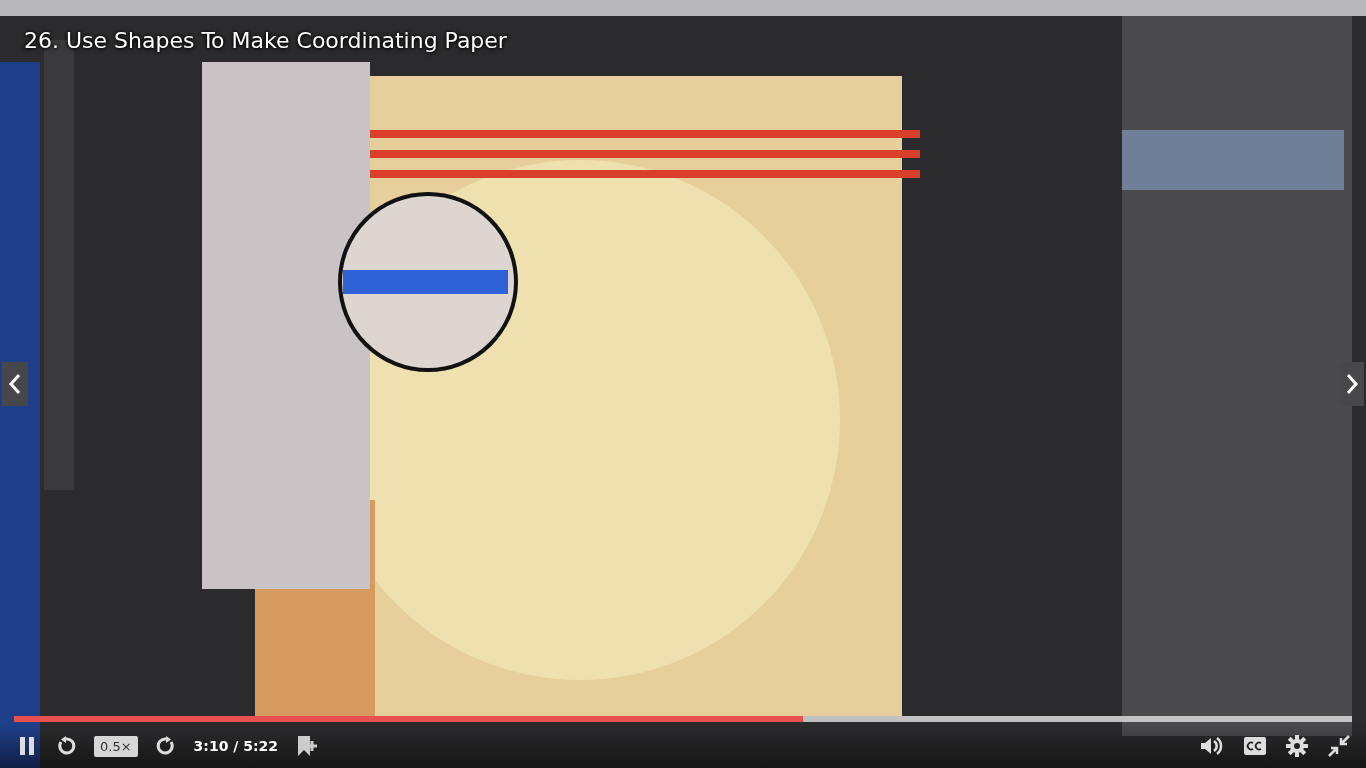 The image size is (1366, 768). What do you see at coordinates (1297, 746) in the screenshot?
I see `settings-button` at bounding box center [1297, 746].